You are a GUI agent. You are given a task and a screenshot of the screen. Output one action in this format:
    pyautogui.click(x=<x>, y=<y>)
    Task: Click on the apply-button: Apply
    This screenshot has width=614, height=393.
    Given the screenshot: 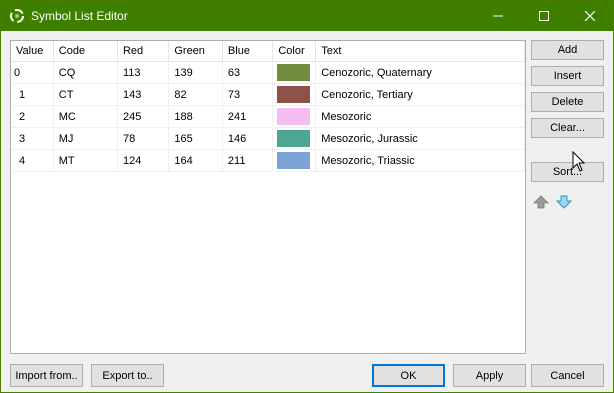 What is the action you would take?
    pyautogui.click(x=489, y=375)
    